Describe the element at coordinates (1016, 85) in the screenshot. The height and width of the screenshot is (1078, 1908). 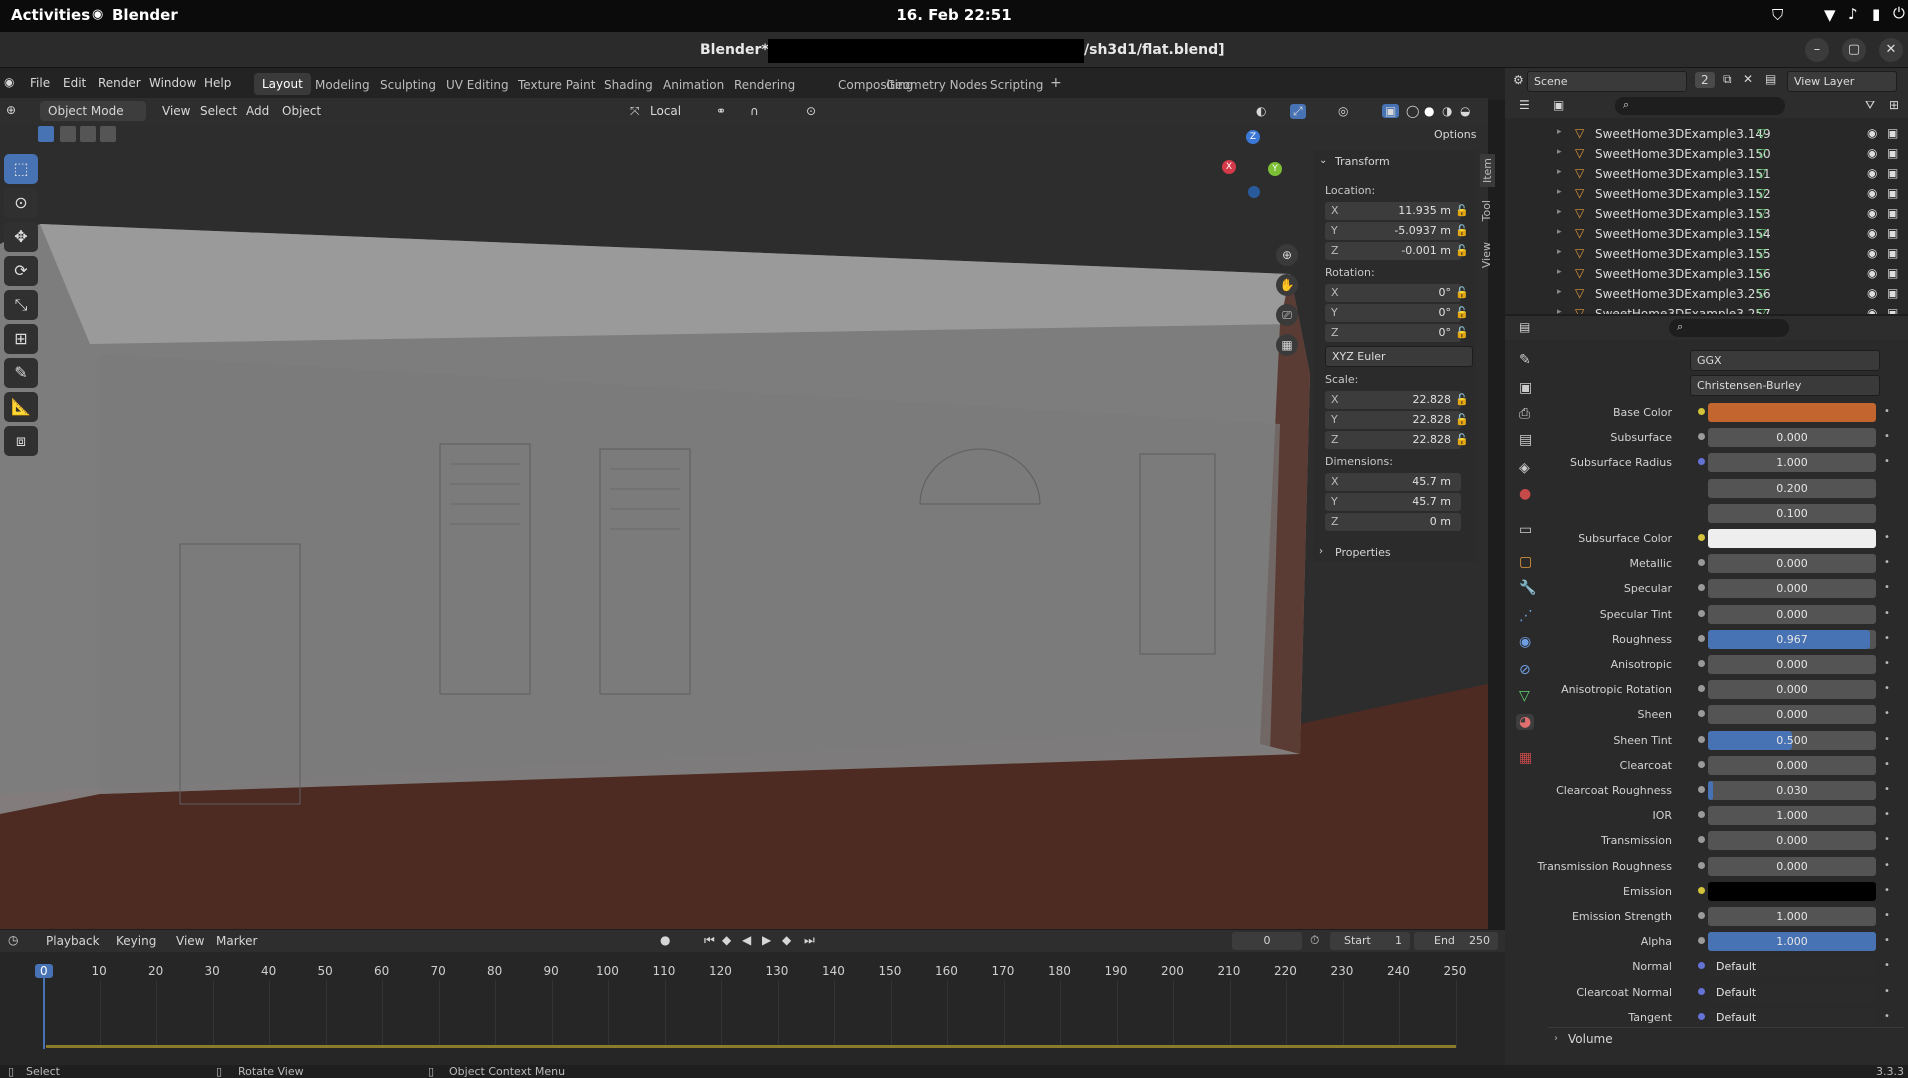
I see `tab-scripting: Scripting` at that location.